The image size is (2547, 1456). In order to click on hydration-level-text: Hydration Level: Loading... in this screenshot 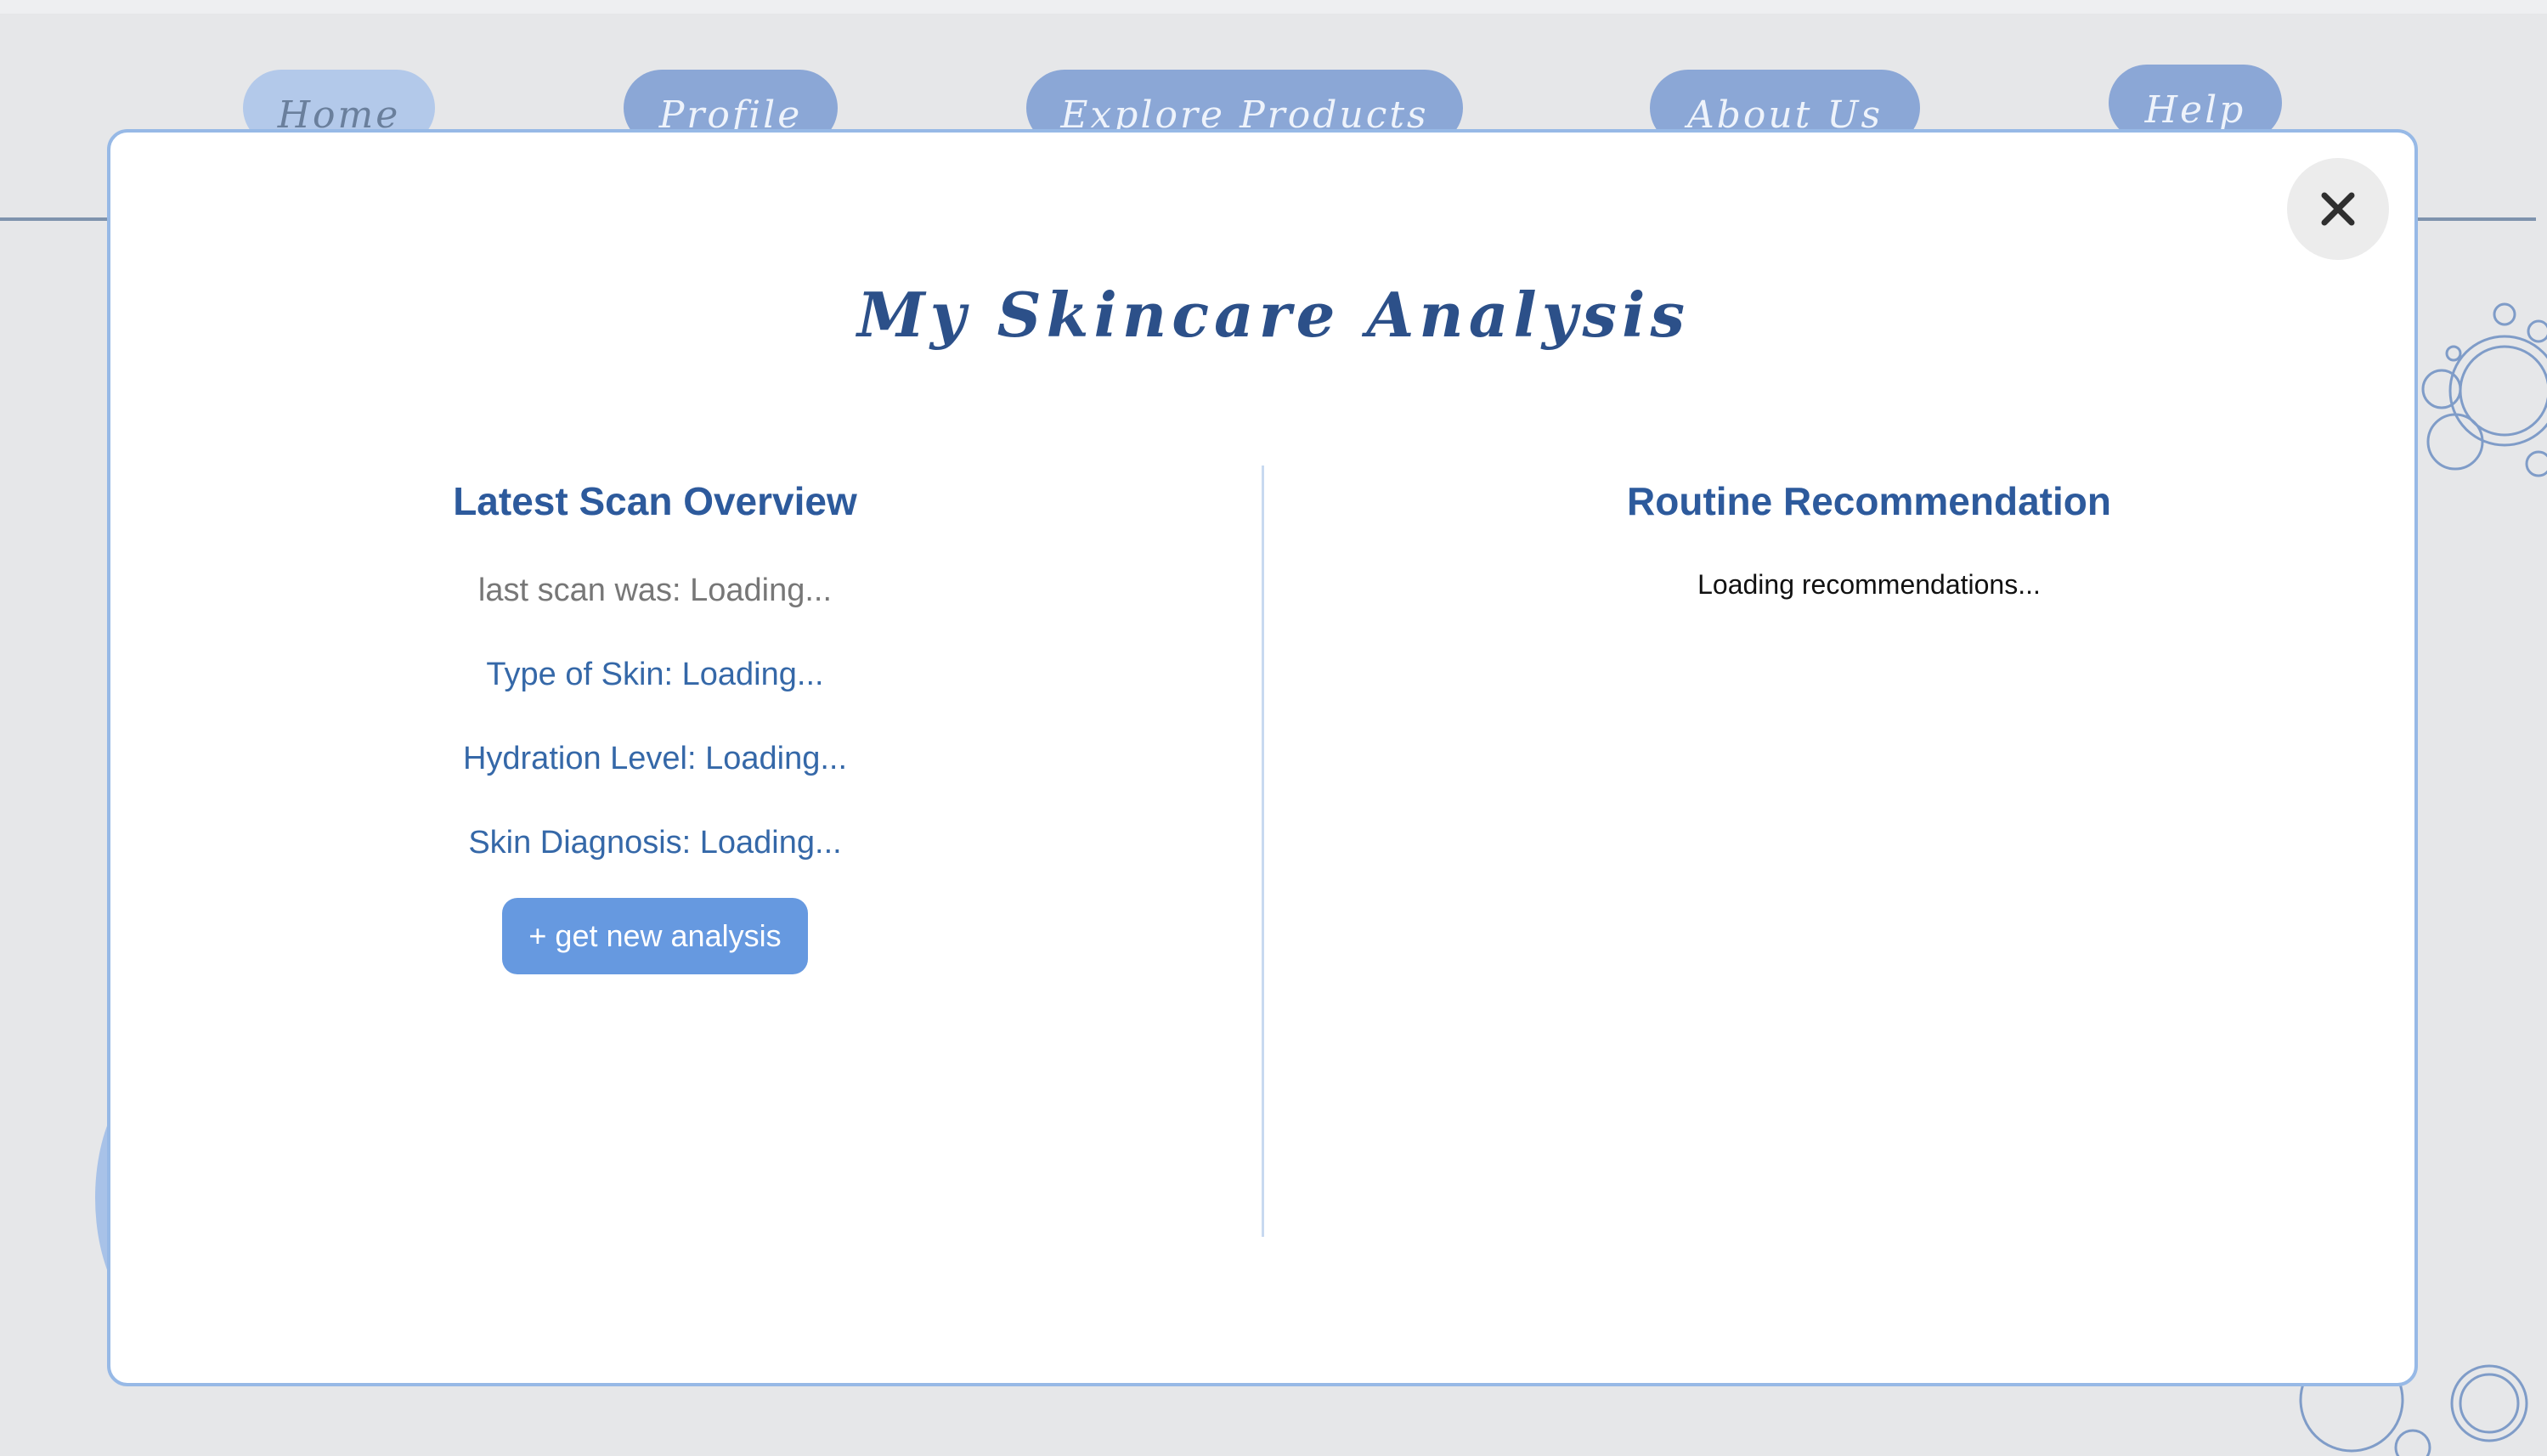, I will do `click(655, 759)`.